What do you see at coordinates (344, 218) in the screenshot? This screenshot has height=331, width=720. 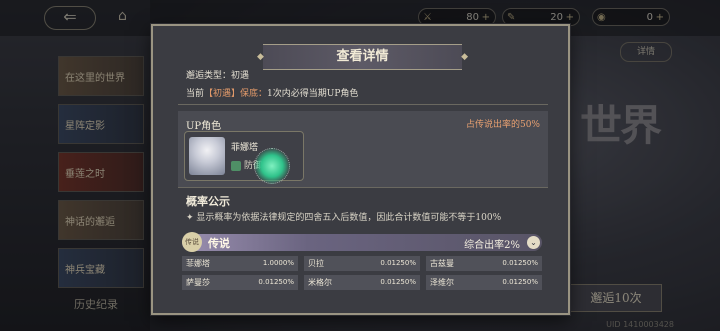 I see `rate-note: ✦ 显示概率为依据法律规定的四舍五入后数值，因此合计数值可能不等于100%` at bounding box center [344, 218].